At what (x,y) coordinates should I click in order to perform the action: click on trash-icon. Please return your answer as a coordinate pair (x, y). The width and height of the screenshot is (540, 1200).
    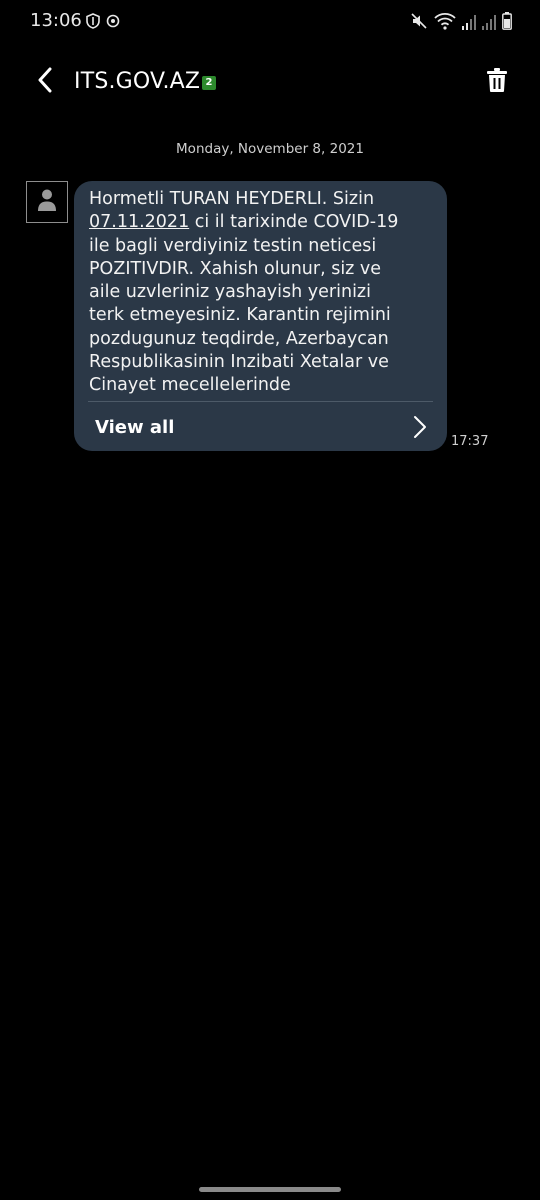
    Looking at the image, I should click on (497, 82).